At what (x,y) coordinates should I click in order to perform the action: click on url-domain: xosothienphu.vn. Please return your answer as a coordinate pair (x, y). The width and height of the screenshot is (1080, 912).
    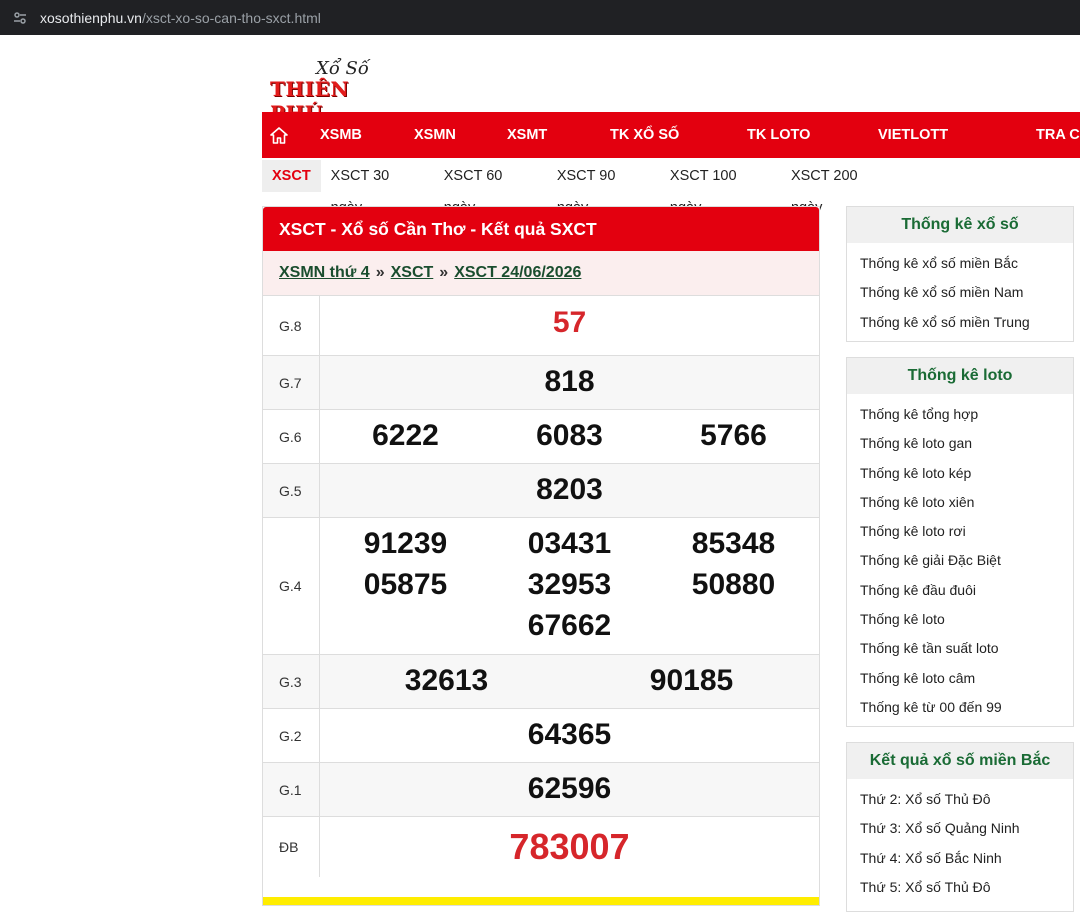
    Looking at the image, I should click on (91, 17).